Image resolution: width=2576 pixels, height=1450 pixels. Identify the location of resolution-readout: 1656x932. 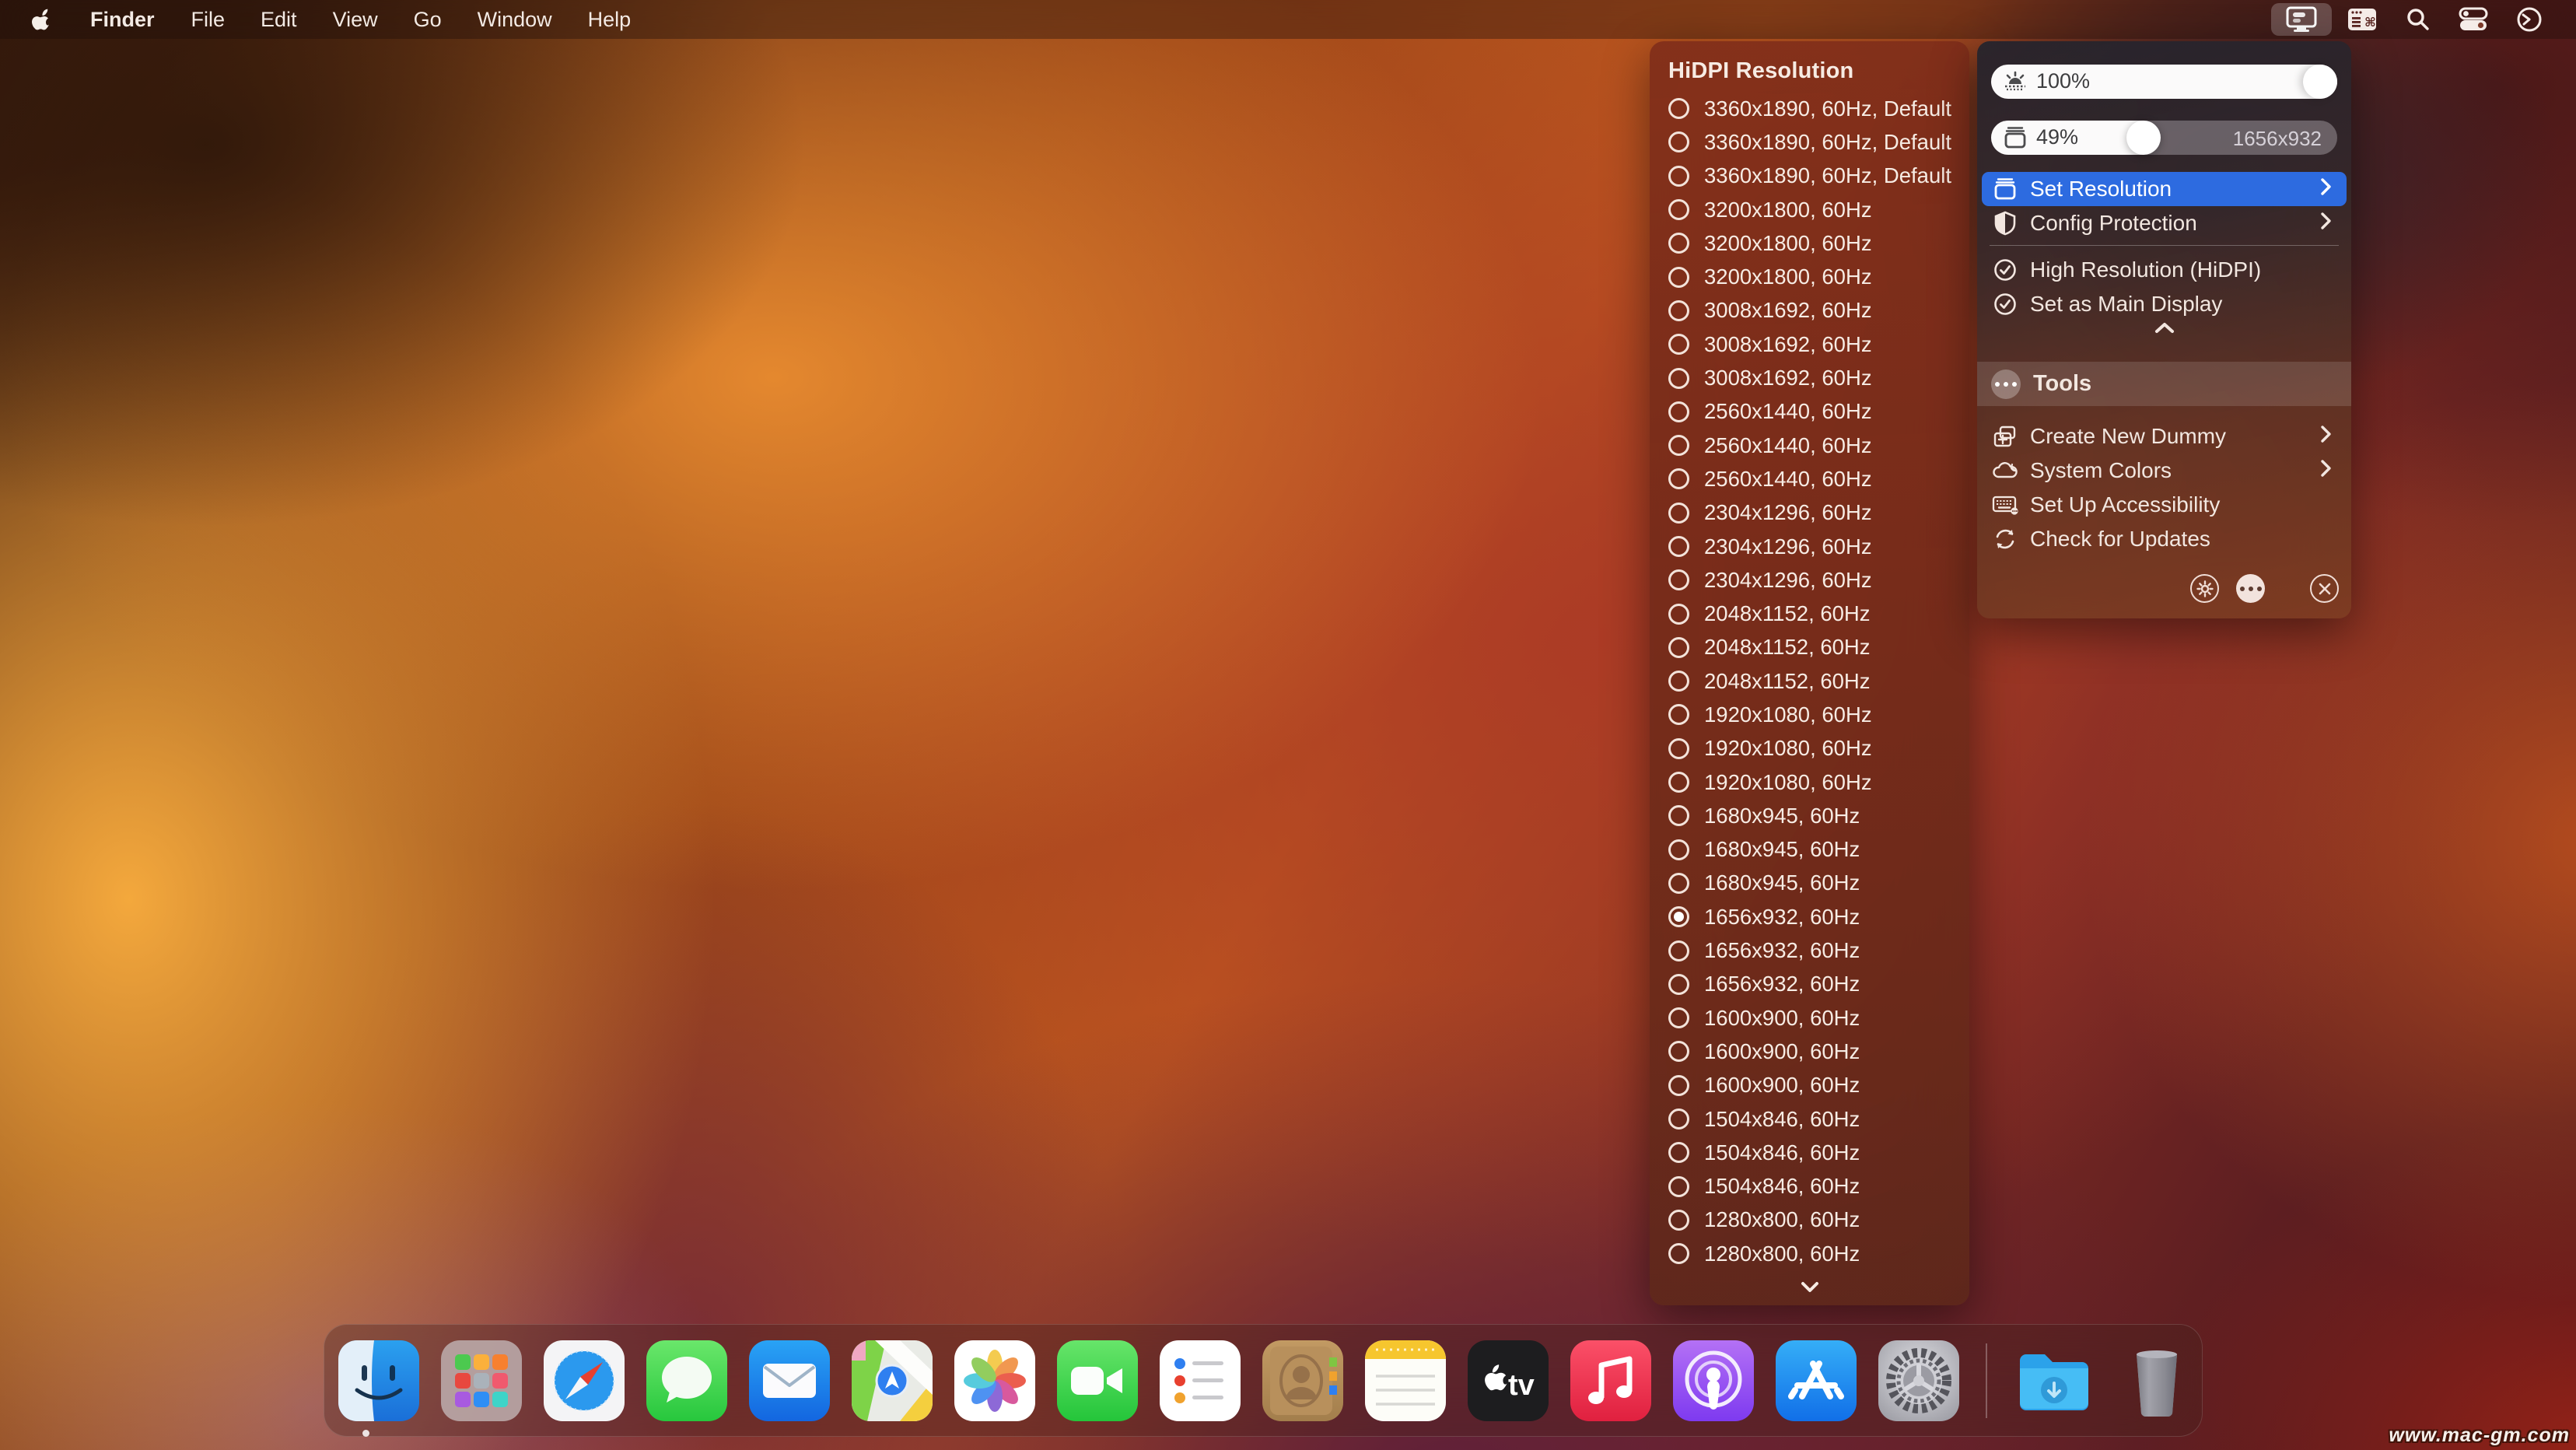
(2277, 138).